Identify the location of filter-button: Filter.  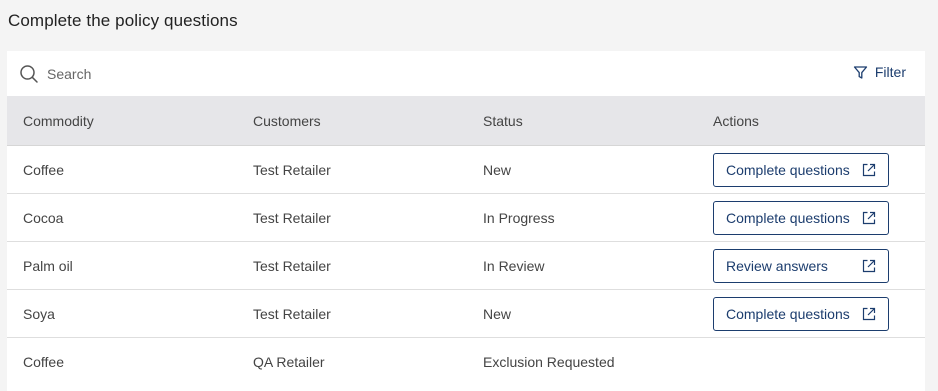
(879, 72).